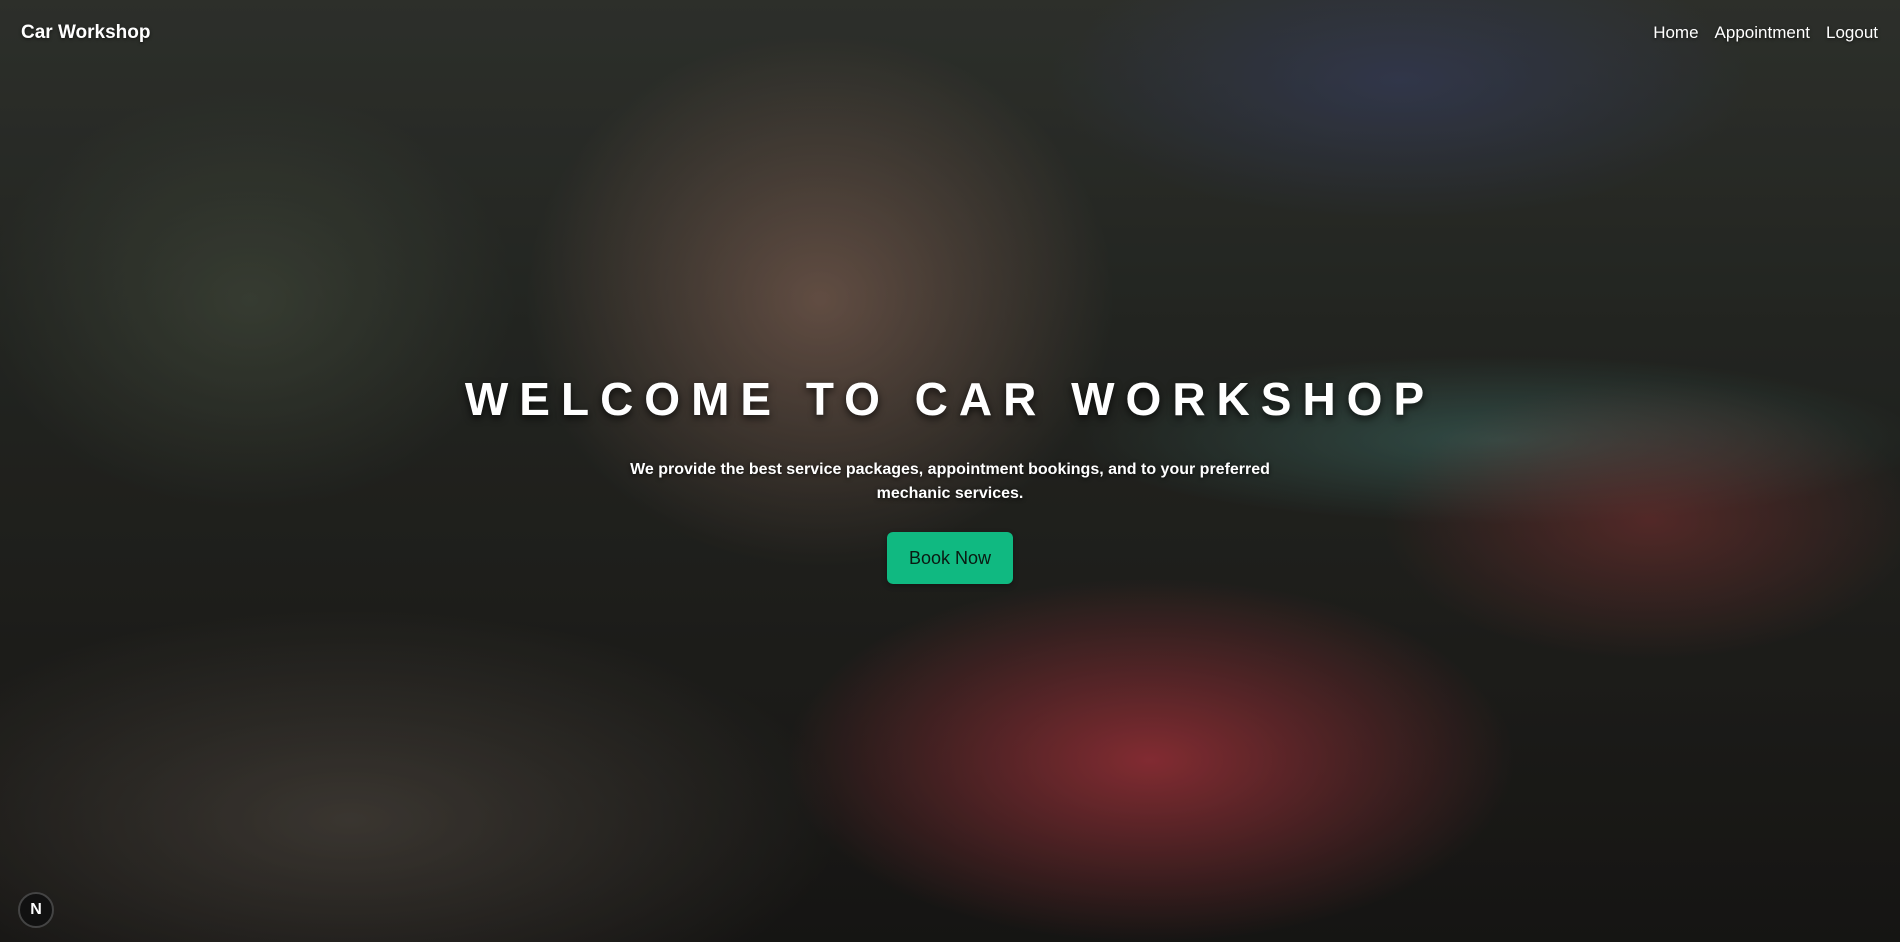  What do you see at coordinates (1675, 33) in the screenshot?
I see `nav-link-home: Home` at bounding box center [1675, 33].